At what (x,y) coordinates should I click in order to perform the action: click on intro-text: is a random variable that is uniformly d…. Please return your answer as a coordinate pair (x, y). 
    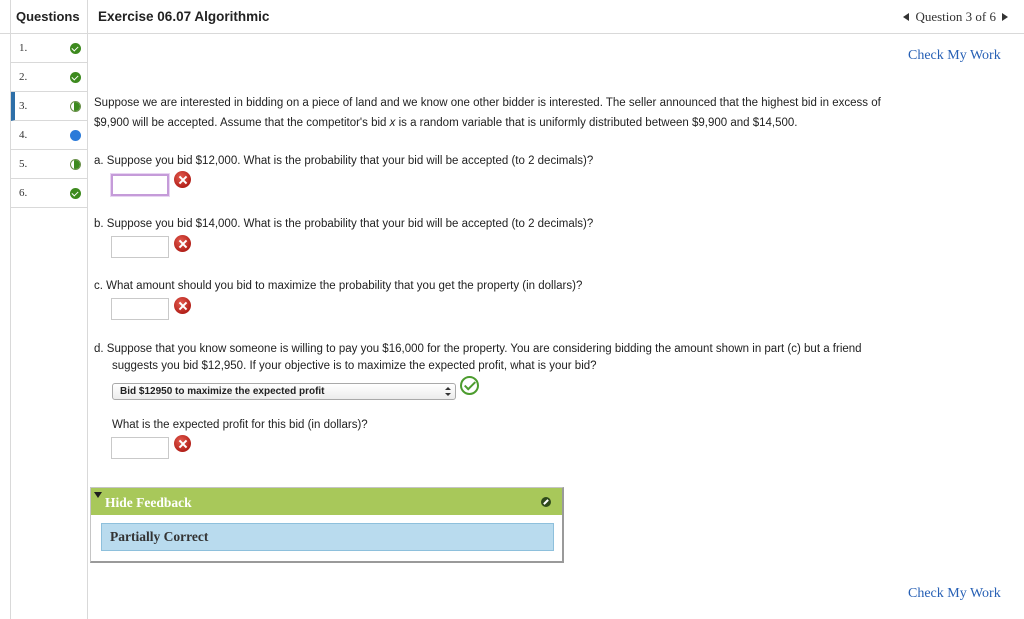
    Looking at the image, I should click on (596, 123).